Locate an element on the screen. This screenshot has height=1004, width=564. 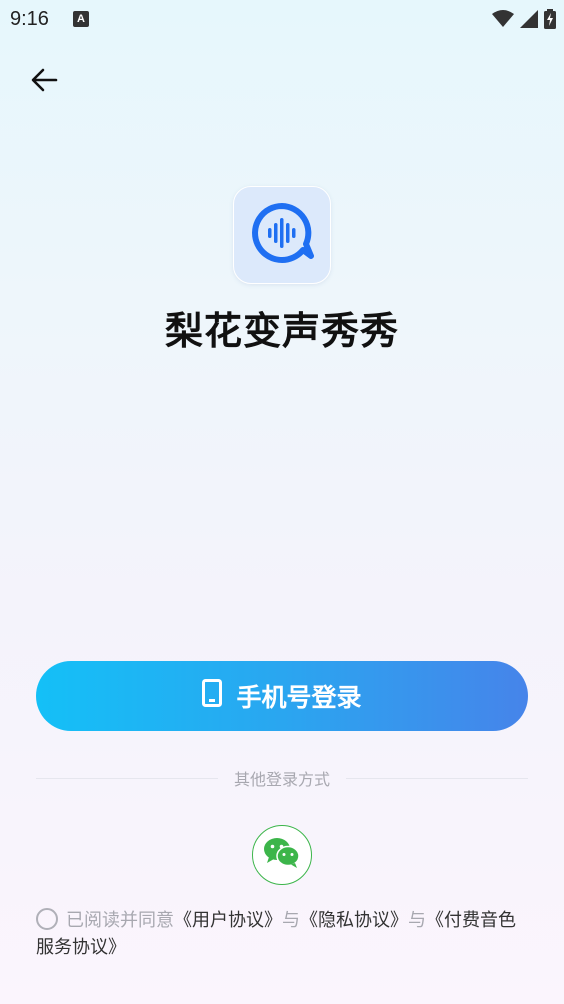
wifi-icon is located at coordinates (503, 21).